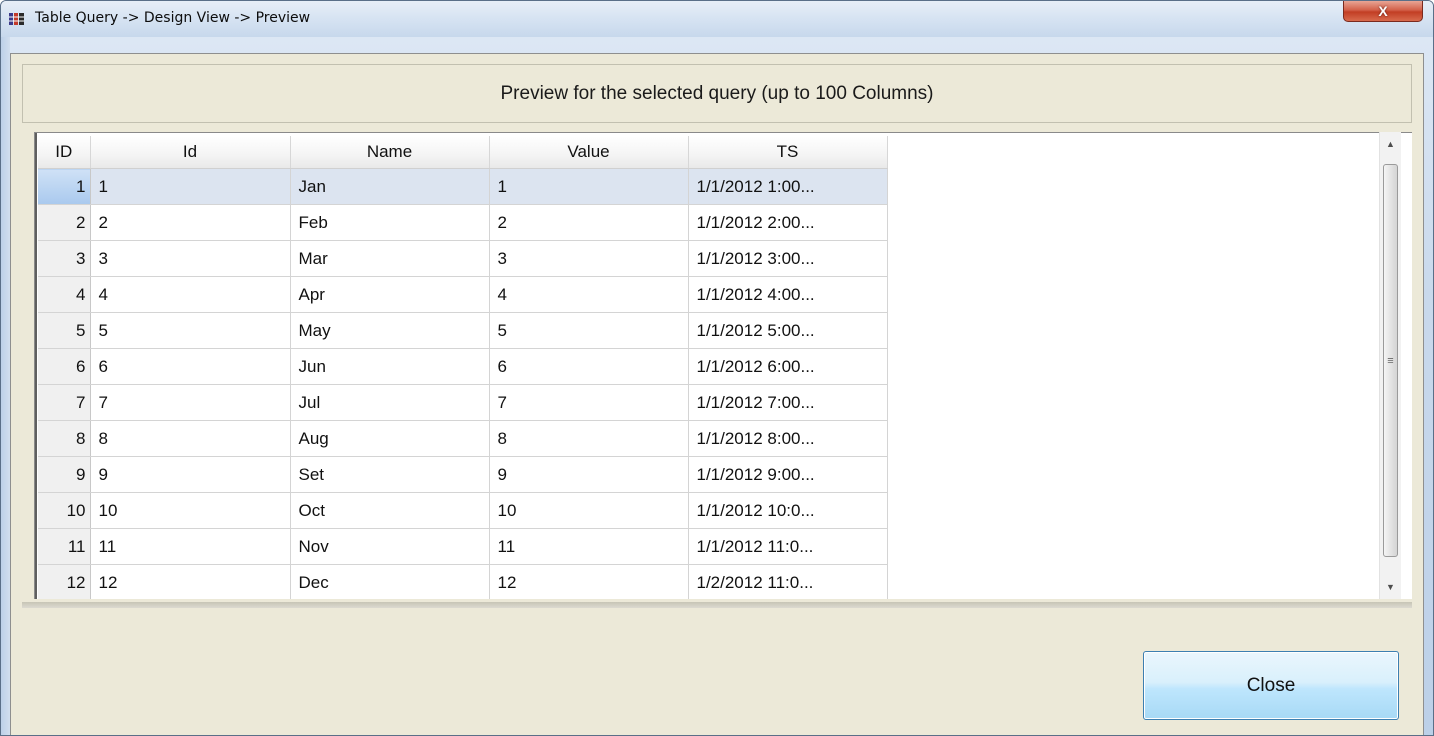 The height and width of the screenshot is (736, 1434). I want to click on value-cell: 7, so click(589, 402).